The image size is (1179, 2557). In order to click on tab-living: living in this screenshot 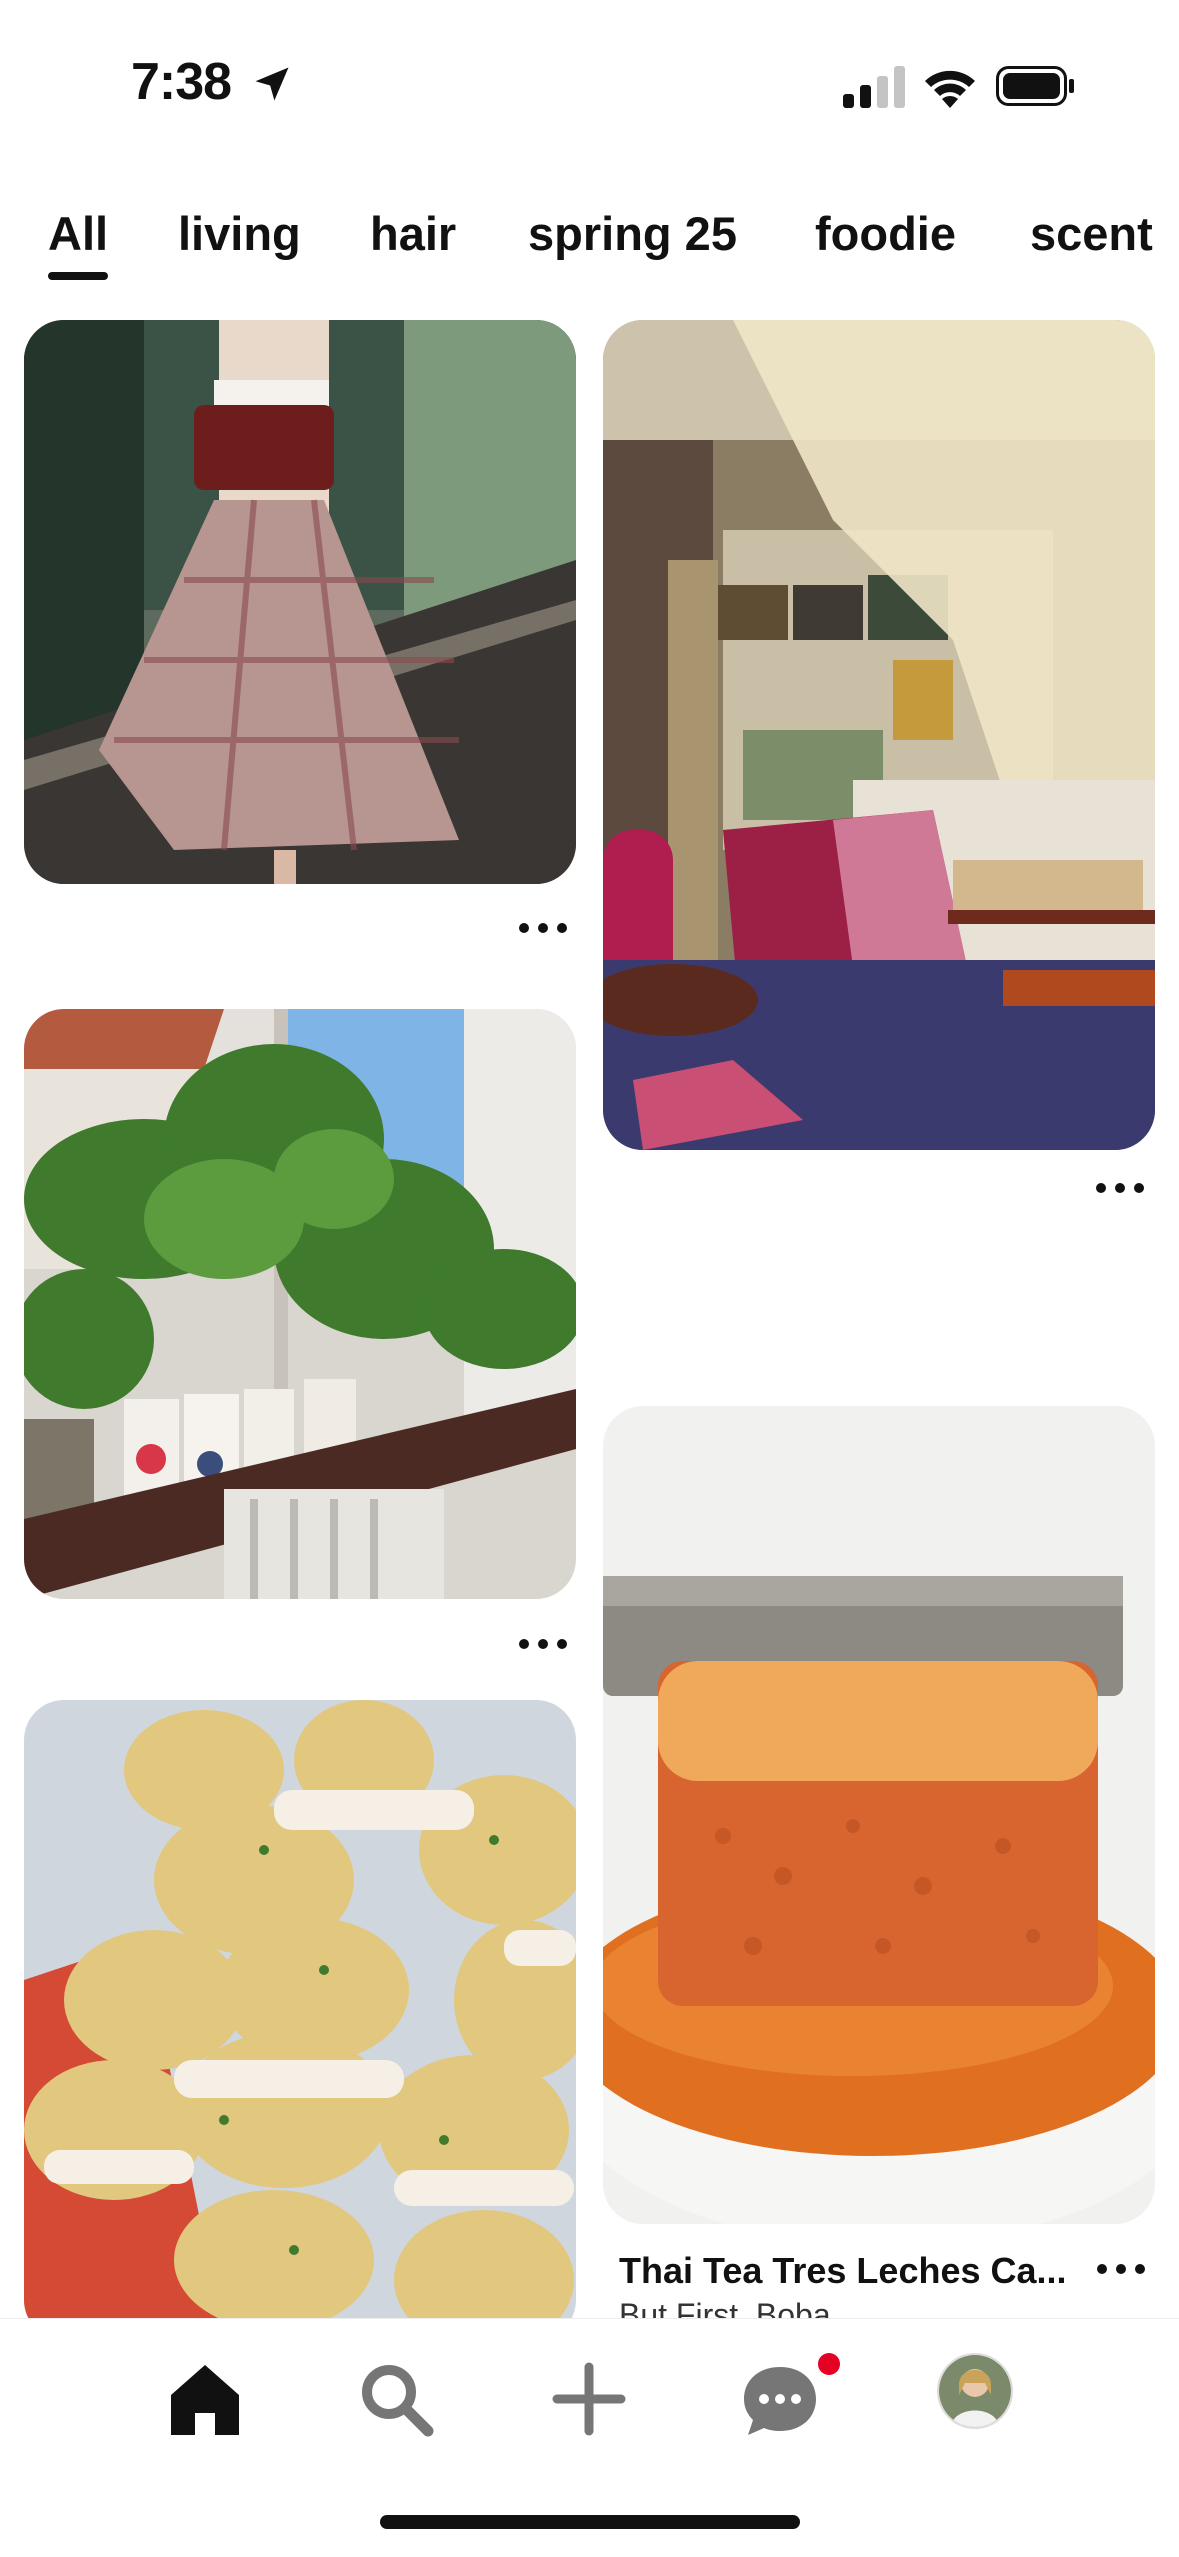, I will do `click(239, 233)`.